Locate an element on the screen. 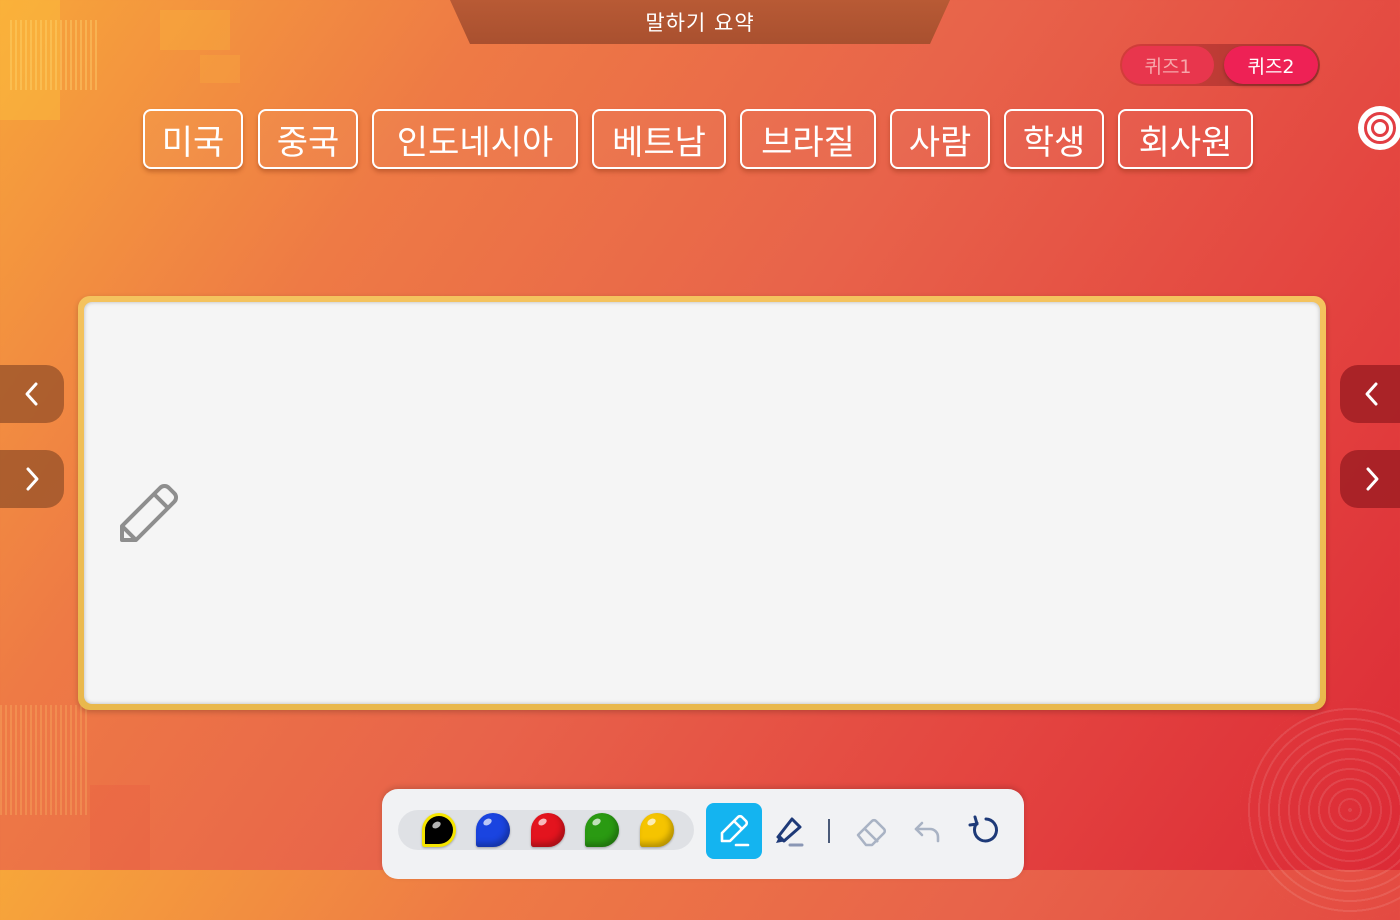 Image resolution: width=1400 pixels, height=920 pixels. page-title: 말하기 요약 is located at coordinates (700, 23).